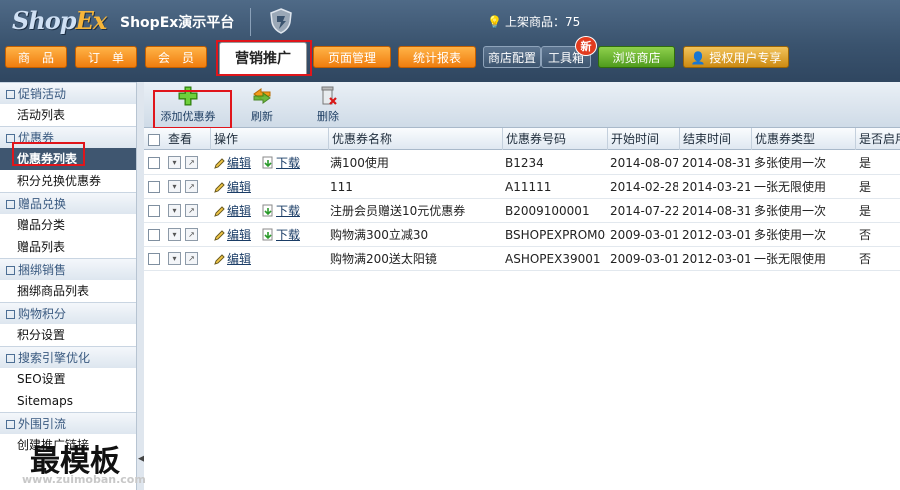 The width and height of the screenshot is (900, 490). Describe the element at coordinates (534, 22) in the screenshot. I see `listed-products-status: 💡 上架商品：75` at that location.